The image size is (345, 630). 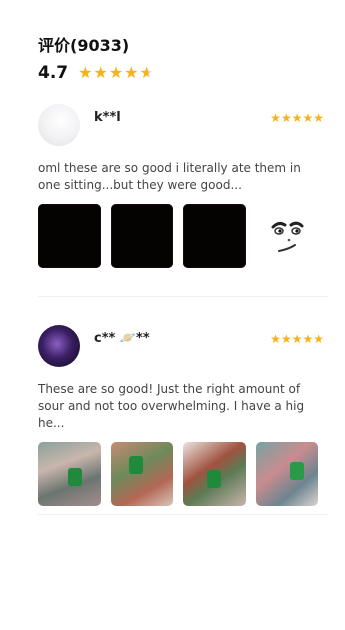 I want to click on reviewer-name: c** 🪐**, so click(x=122, y=338).